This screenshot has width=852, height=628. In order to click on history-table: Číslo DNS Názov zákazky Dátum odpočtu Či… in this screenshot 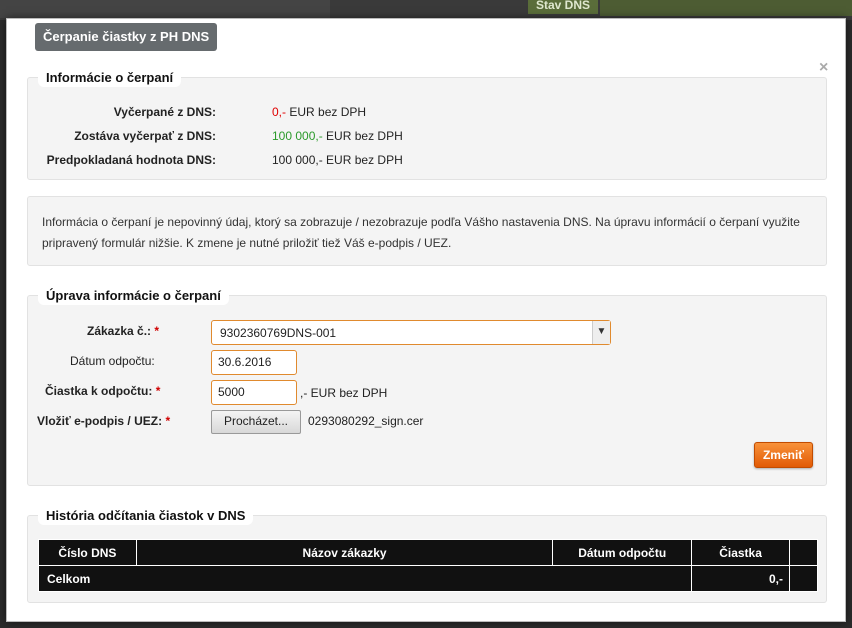, I will do `click(427, 565)`.